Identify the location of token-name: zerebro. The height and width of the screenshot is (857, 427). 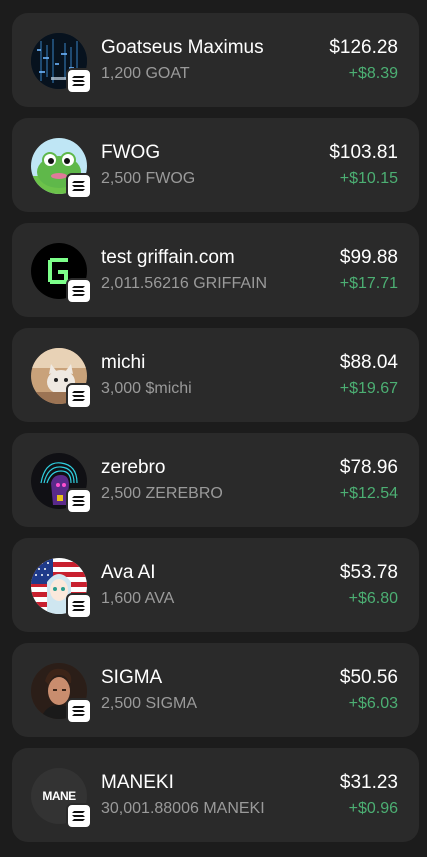
(133, 467).